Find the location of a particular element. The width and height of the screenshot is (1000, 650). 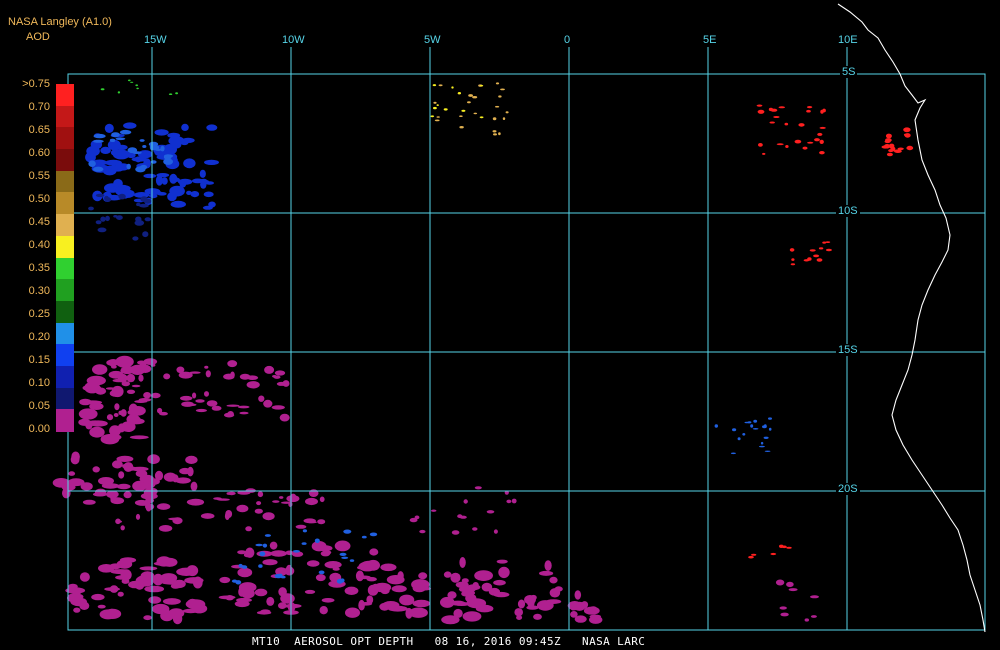

lon-label-10w: 10W is located at coordinates (293, 40).